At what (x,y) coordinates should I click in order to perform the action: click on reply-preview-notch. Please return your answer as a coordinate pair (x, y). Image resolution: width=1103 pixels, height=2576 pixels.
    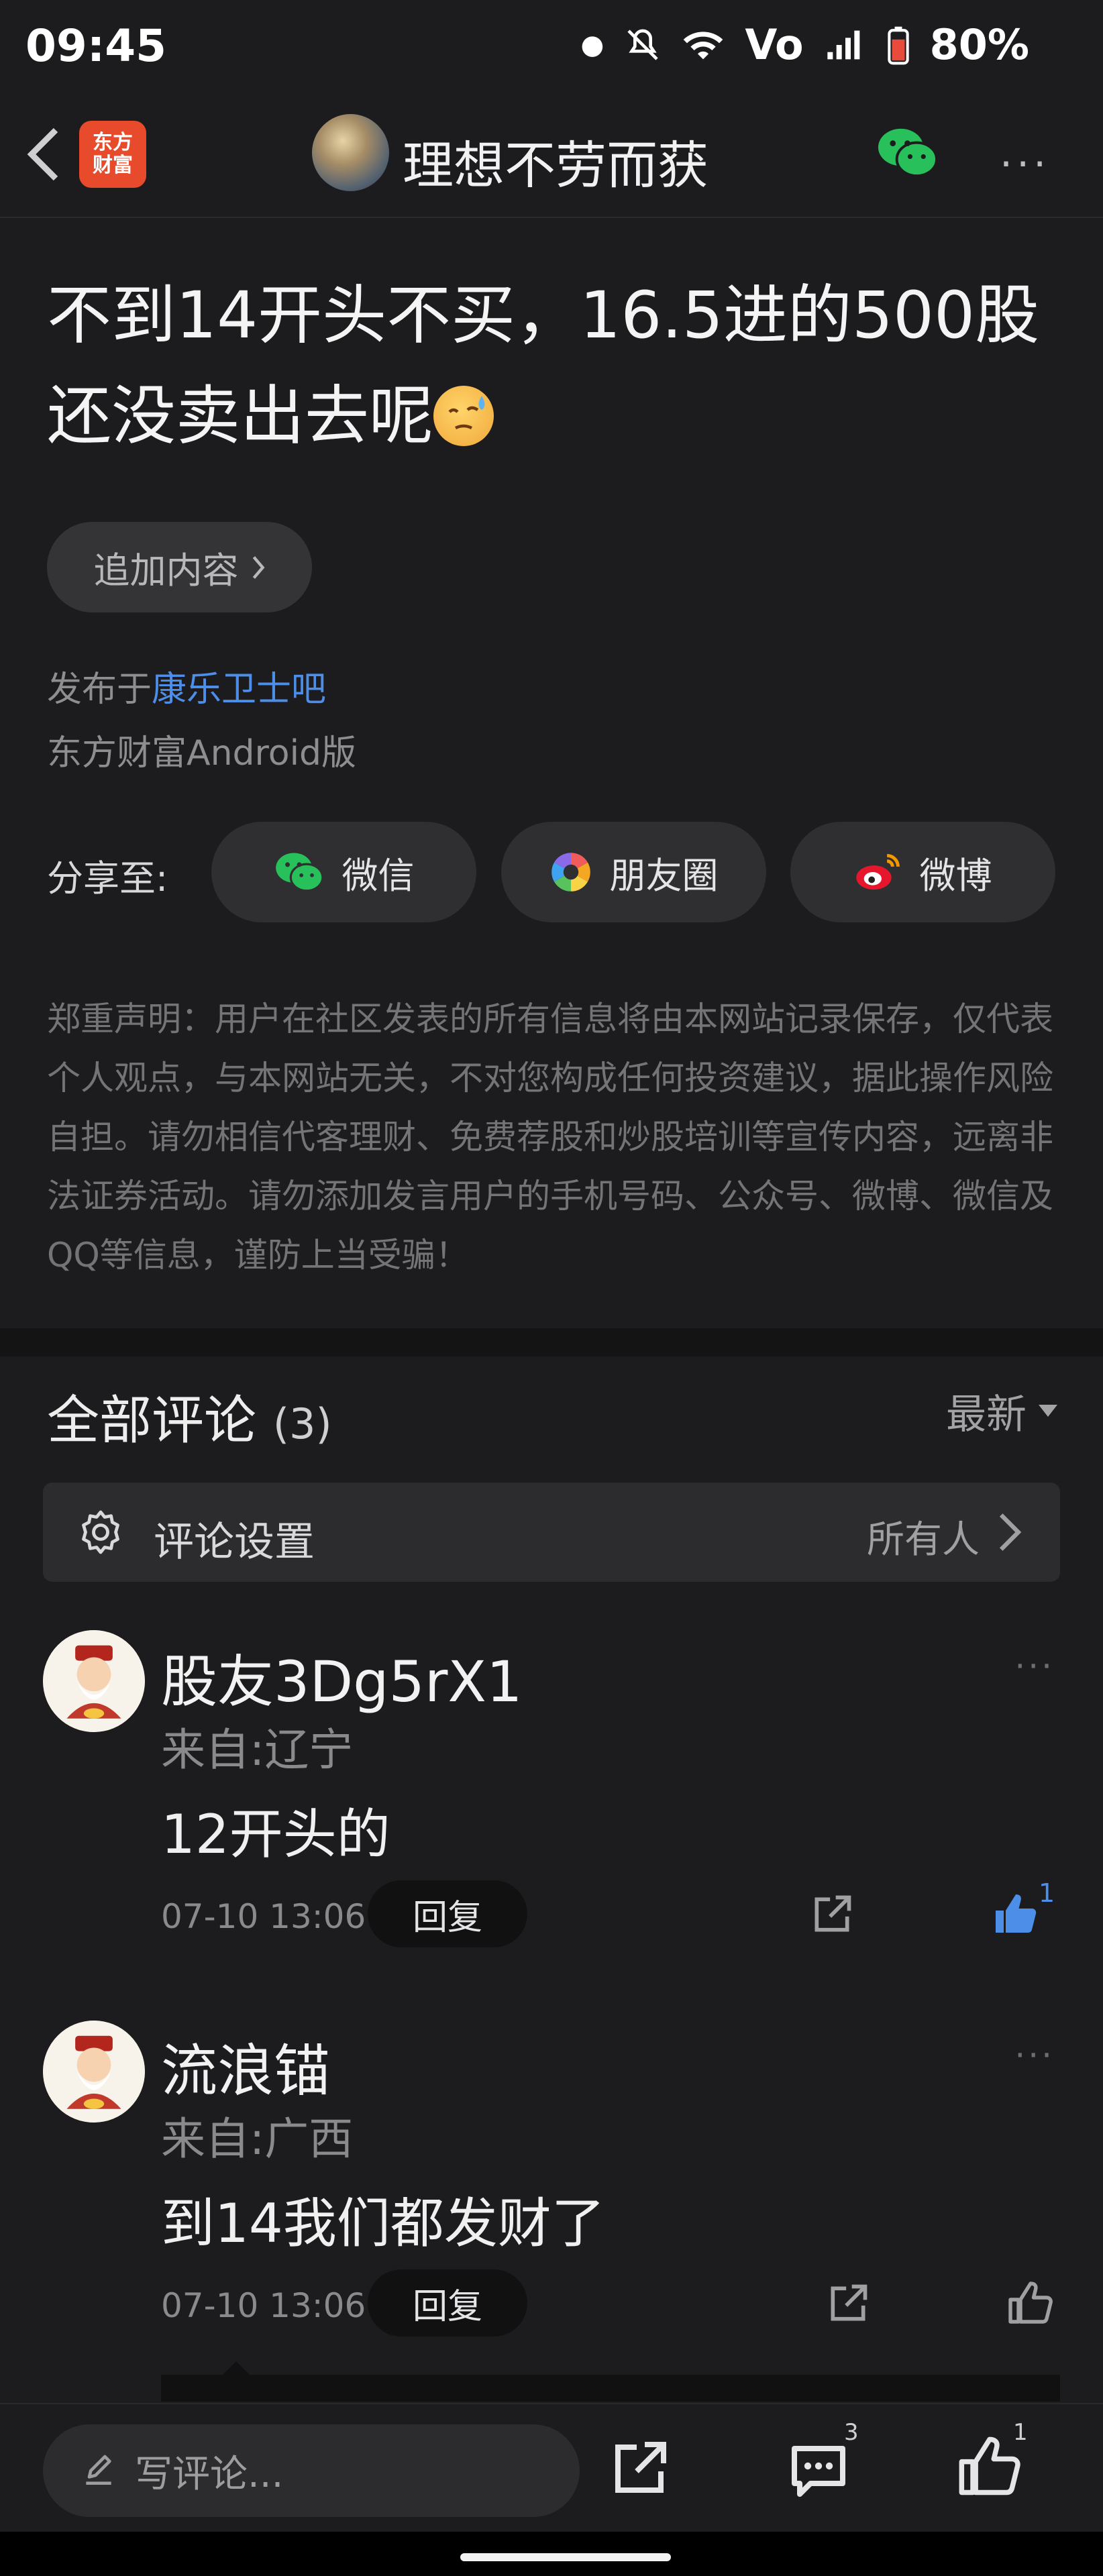
    Looking at the image, I should click on (236, 2368).